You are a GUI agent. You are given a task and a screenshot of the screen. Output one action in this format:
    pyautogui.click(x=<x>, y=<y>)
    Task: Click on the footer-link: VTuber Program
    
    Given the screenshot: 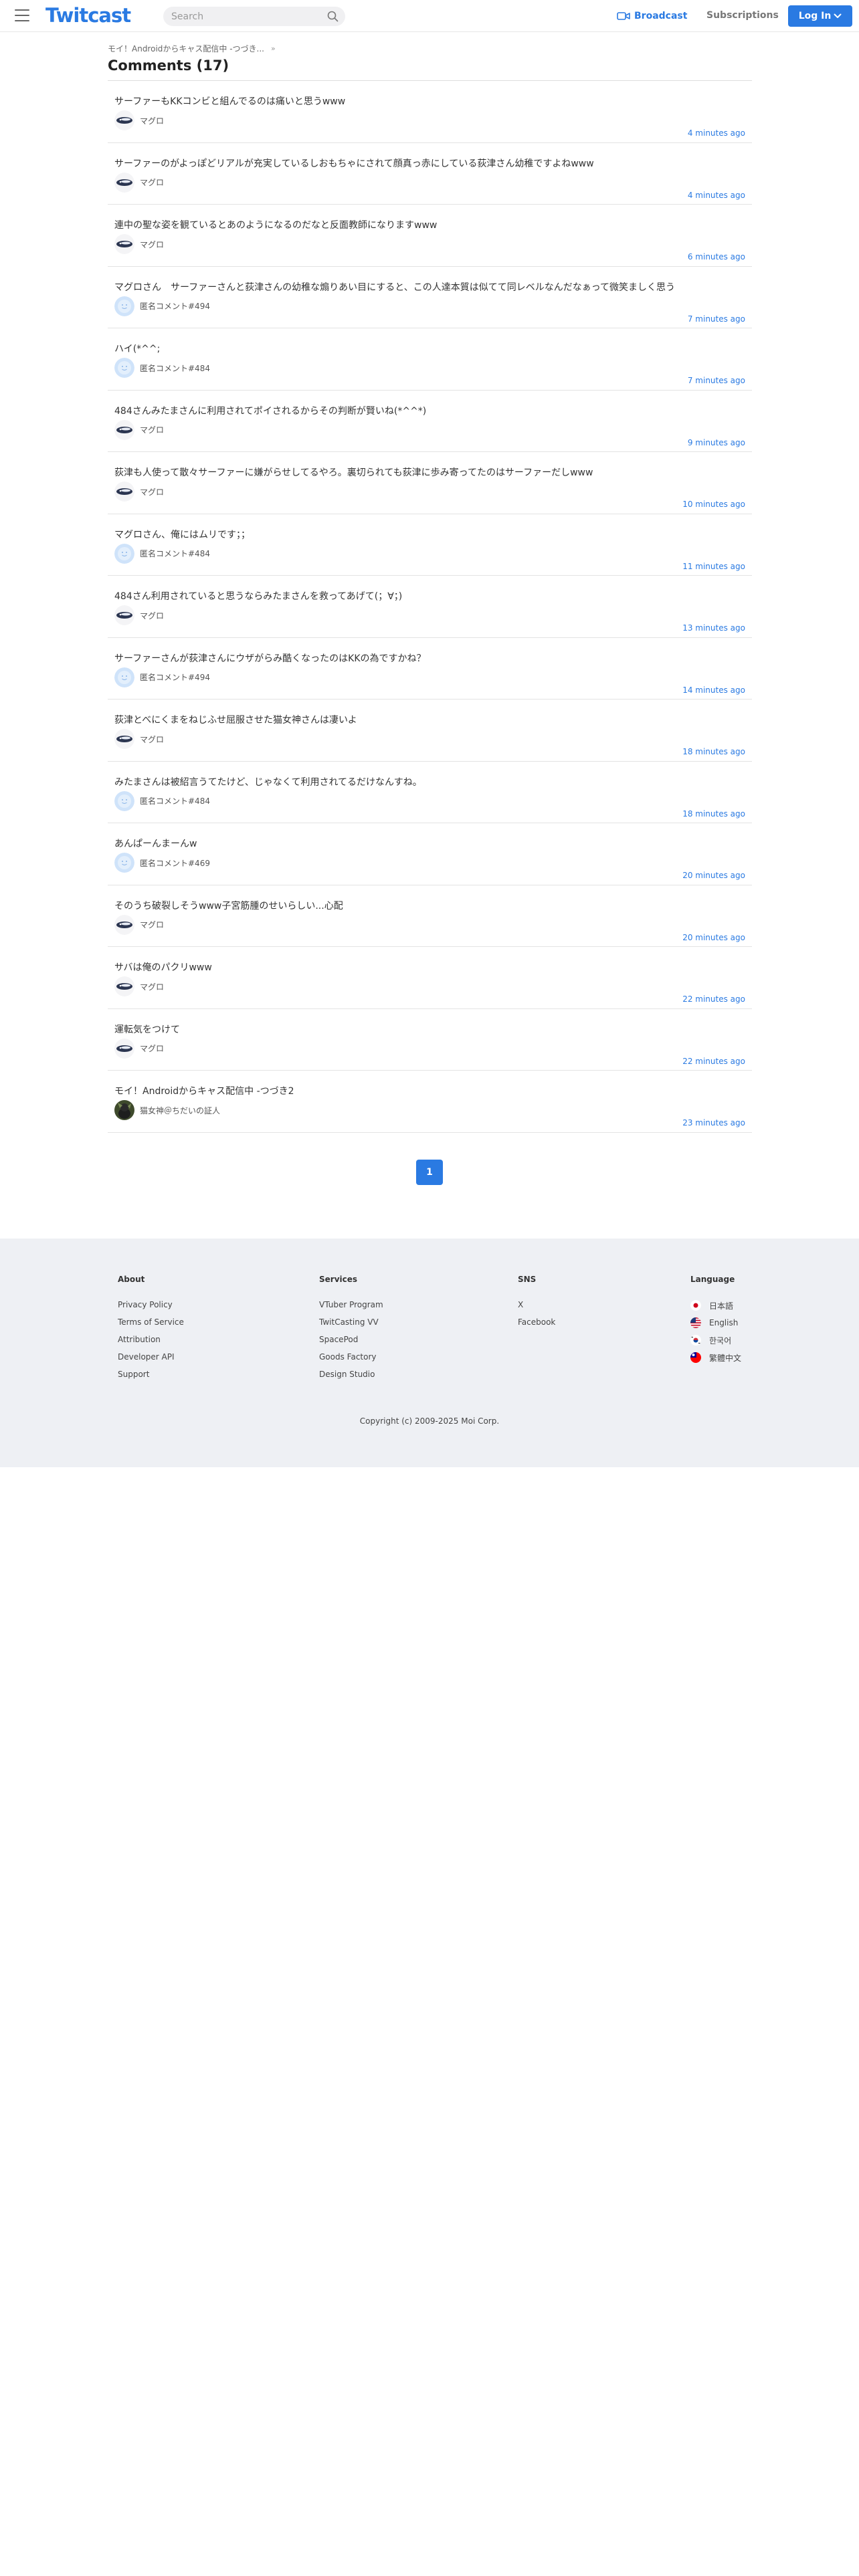 What is the action you would take?
    pyautogui.click(x=351, y=1305)
    